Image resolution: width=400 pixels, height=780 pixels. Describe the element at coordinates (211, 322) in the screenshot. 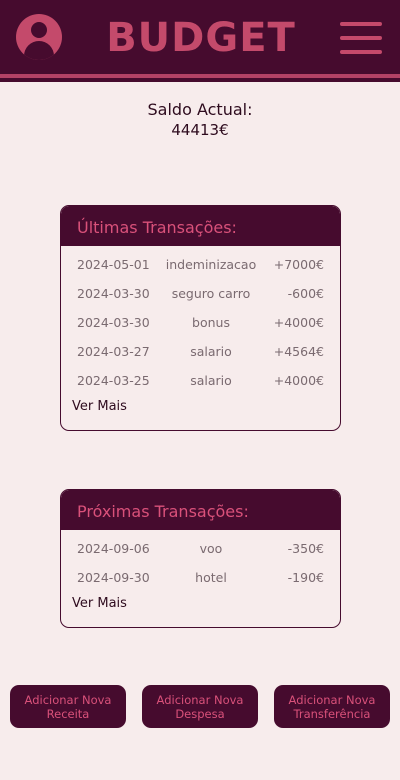

I see `transaction-description: bonus` at that location.